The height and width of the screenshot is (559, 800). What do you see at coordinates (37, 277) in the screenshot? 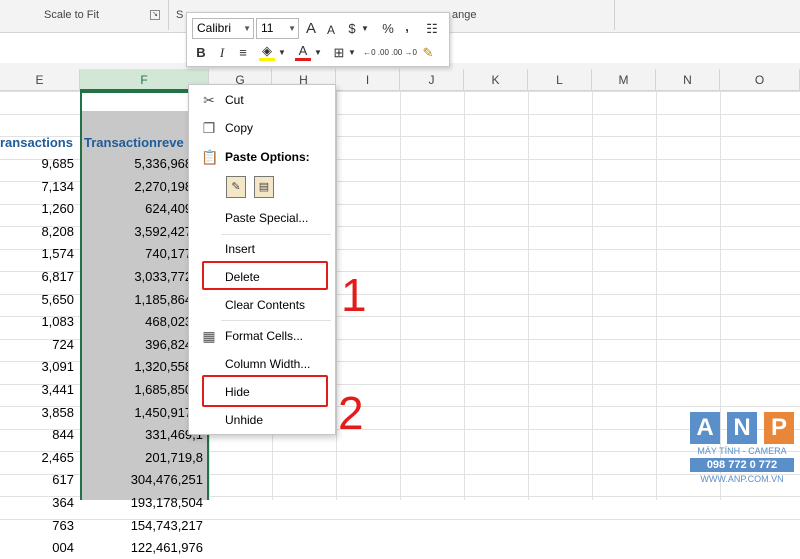
I see `cell-e: 6,817` at bounding box center [37, 277].